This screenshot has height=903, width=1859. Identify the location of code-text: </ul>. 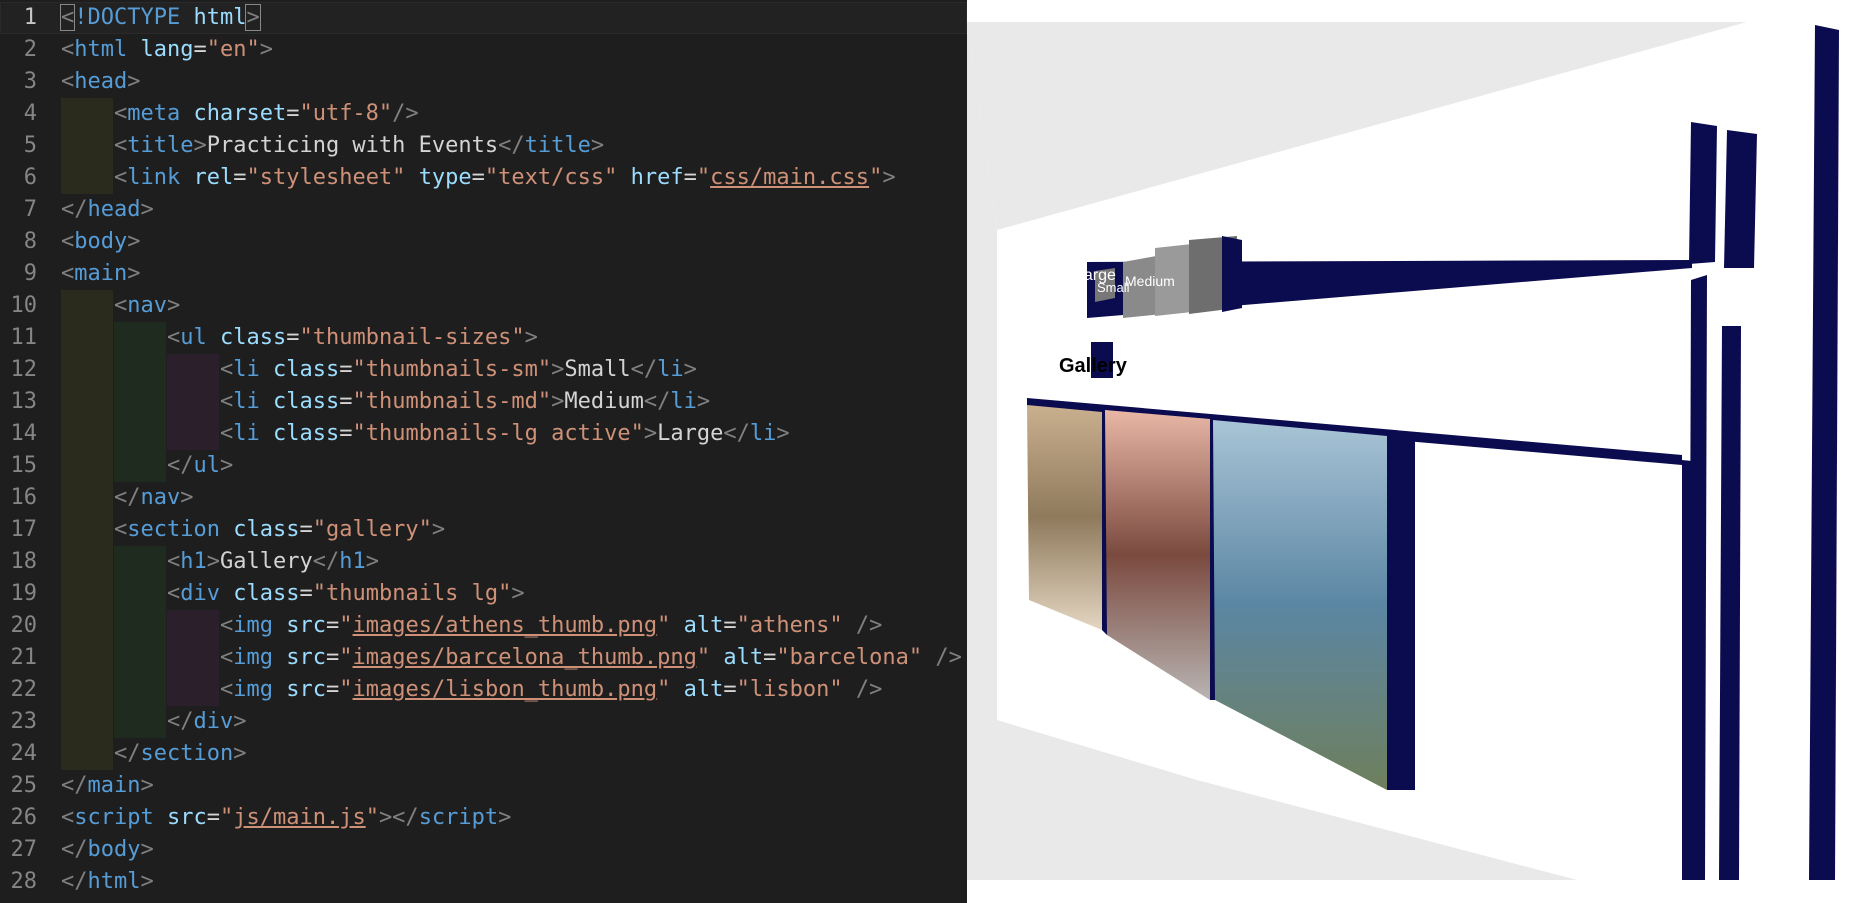
(200, 466).